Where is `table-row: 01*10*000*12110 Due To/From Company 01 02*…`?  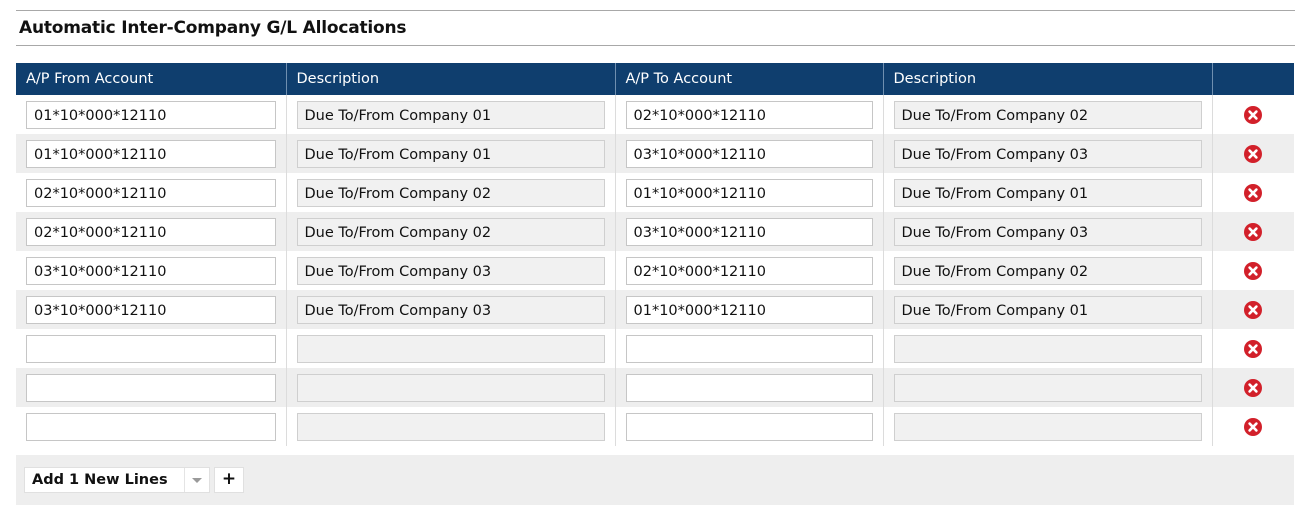 table-row: 01*10*000*12110 Due To/From Company 01 02*… is located at coordinates (655, 114).